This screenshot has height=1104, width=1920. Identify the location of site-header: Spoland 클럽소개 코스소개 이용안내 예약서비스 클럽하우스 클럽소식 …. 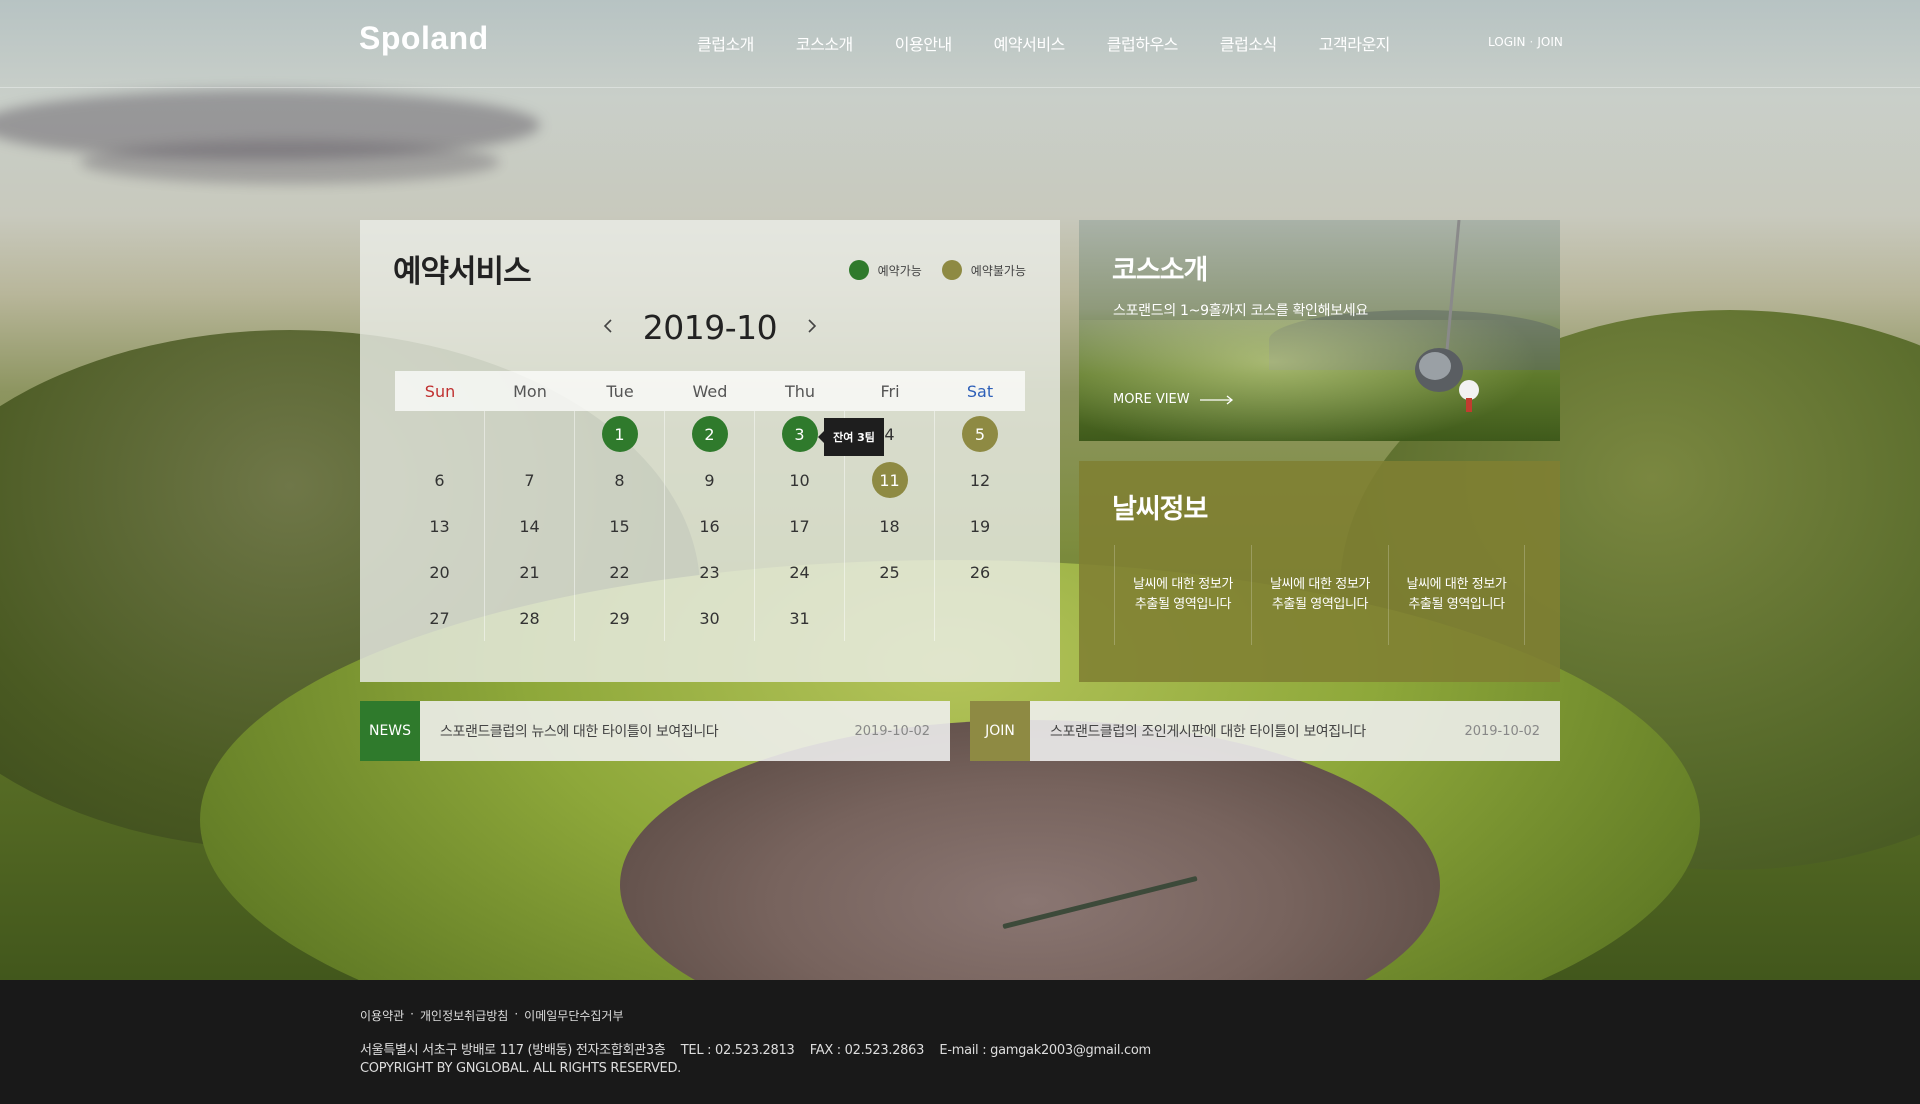
(960, 44).